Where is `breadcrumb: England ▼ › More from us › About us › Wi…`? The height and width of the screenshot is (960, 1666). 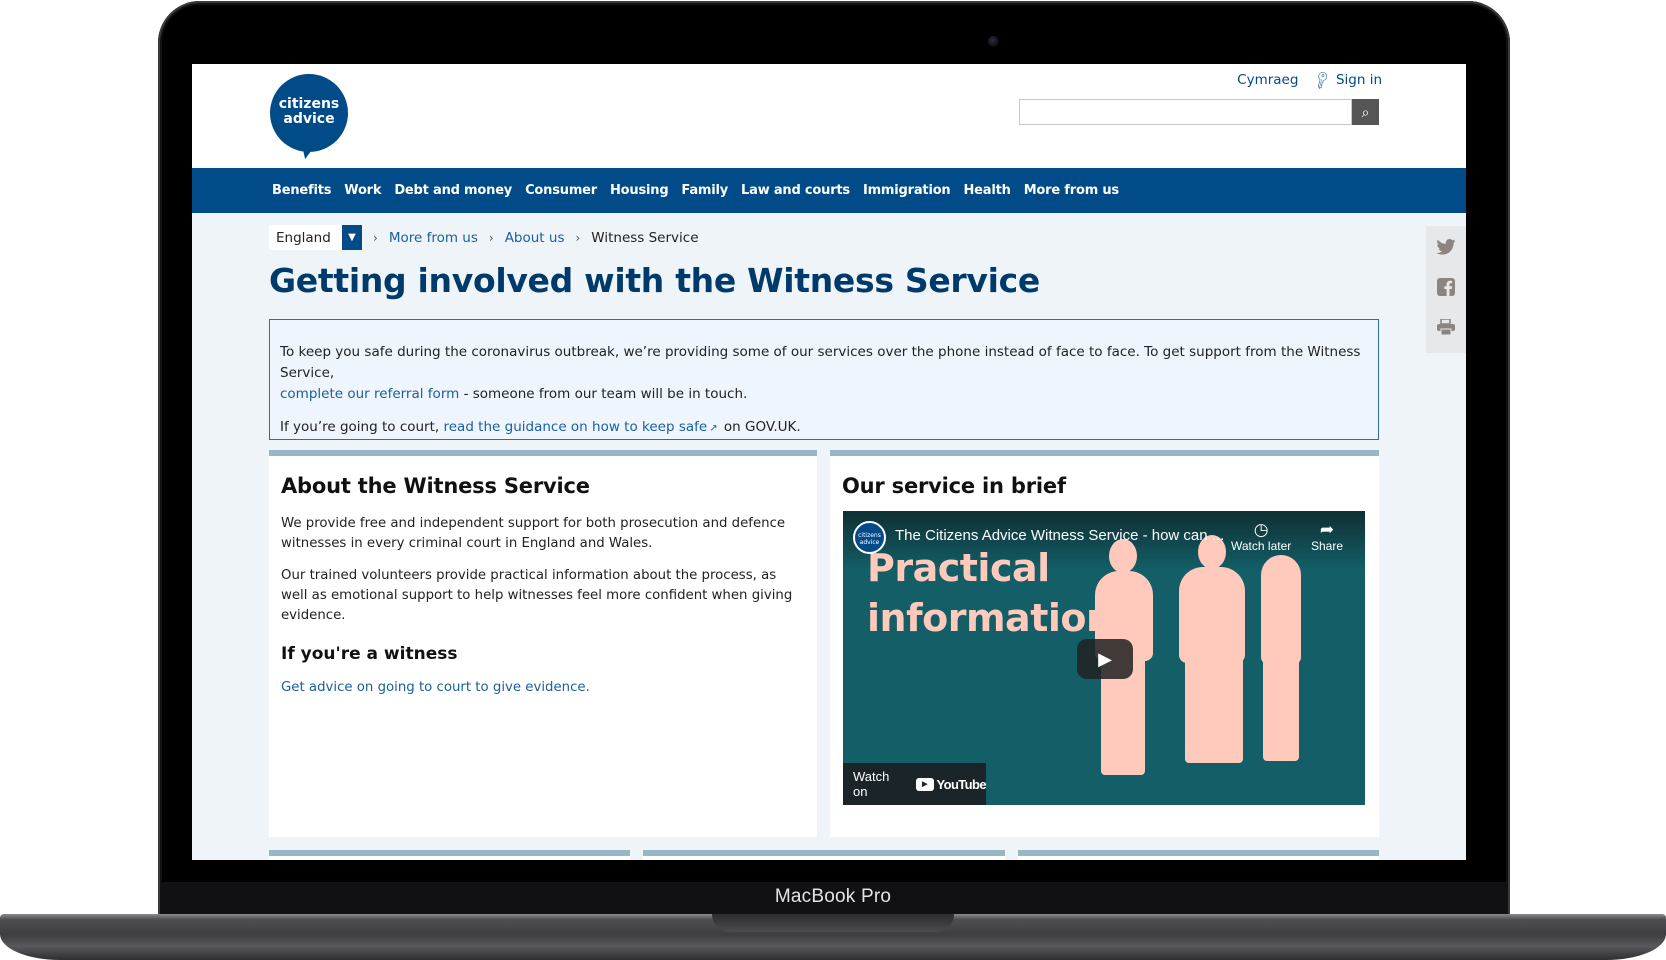
breadcrumb: England ▼ › More from us › About us › Wi… is located at coordinates (484, 237).